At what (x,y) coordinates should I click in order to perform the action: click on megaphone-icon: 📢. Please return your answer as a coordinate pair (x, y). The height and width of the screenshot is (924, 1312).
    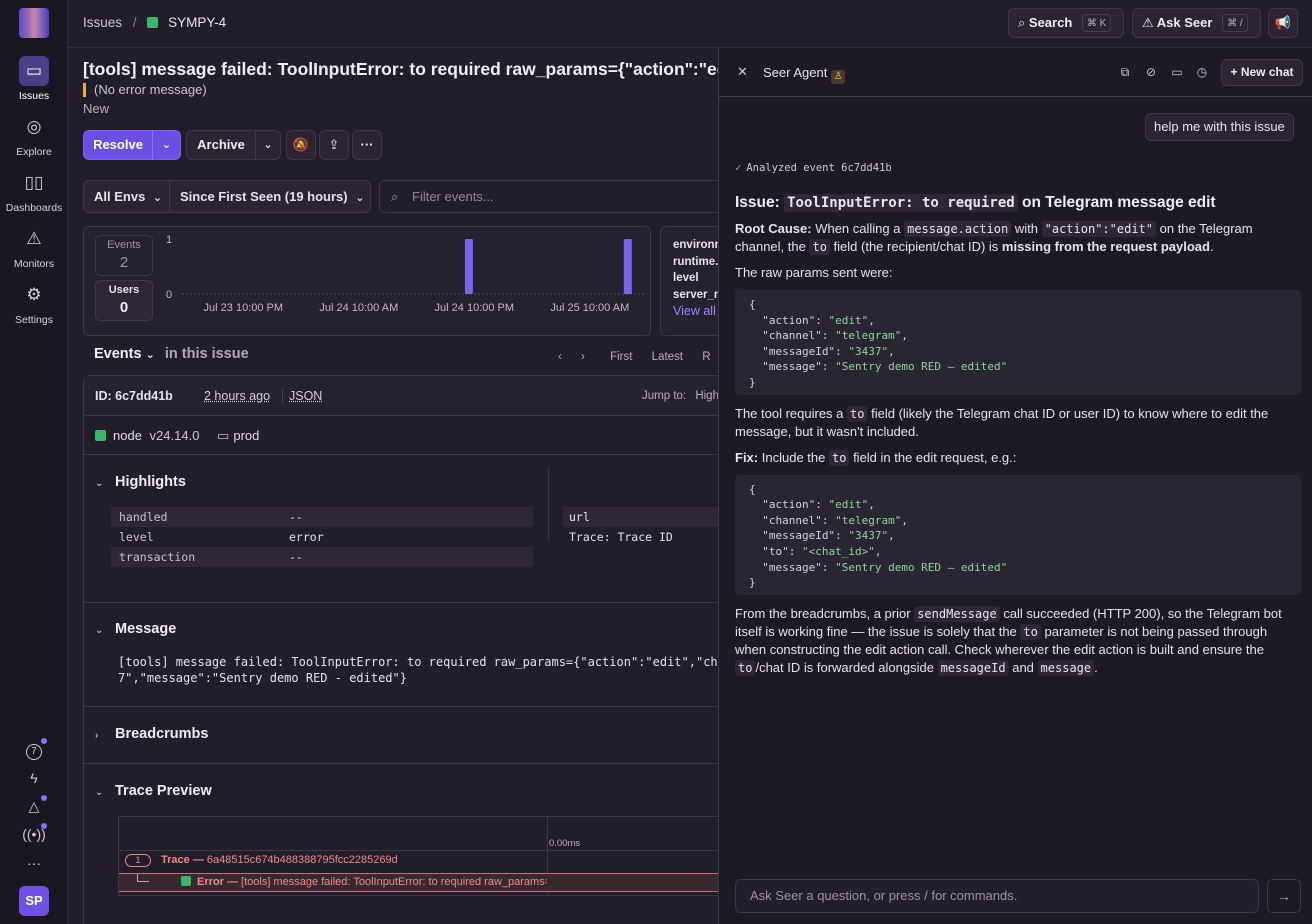
    Looking at the image, I should click on (1283, 22).